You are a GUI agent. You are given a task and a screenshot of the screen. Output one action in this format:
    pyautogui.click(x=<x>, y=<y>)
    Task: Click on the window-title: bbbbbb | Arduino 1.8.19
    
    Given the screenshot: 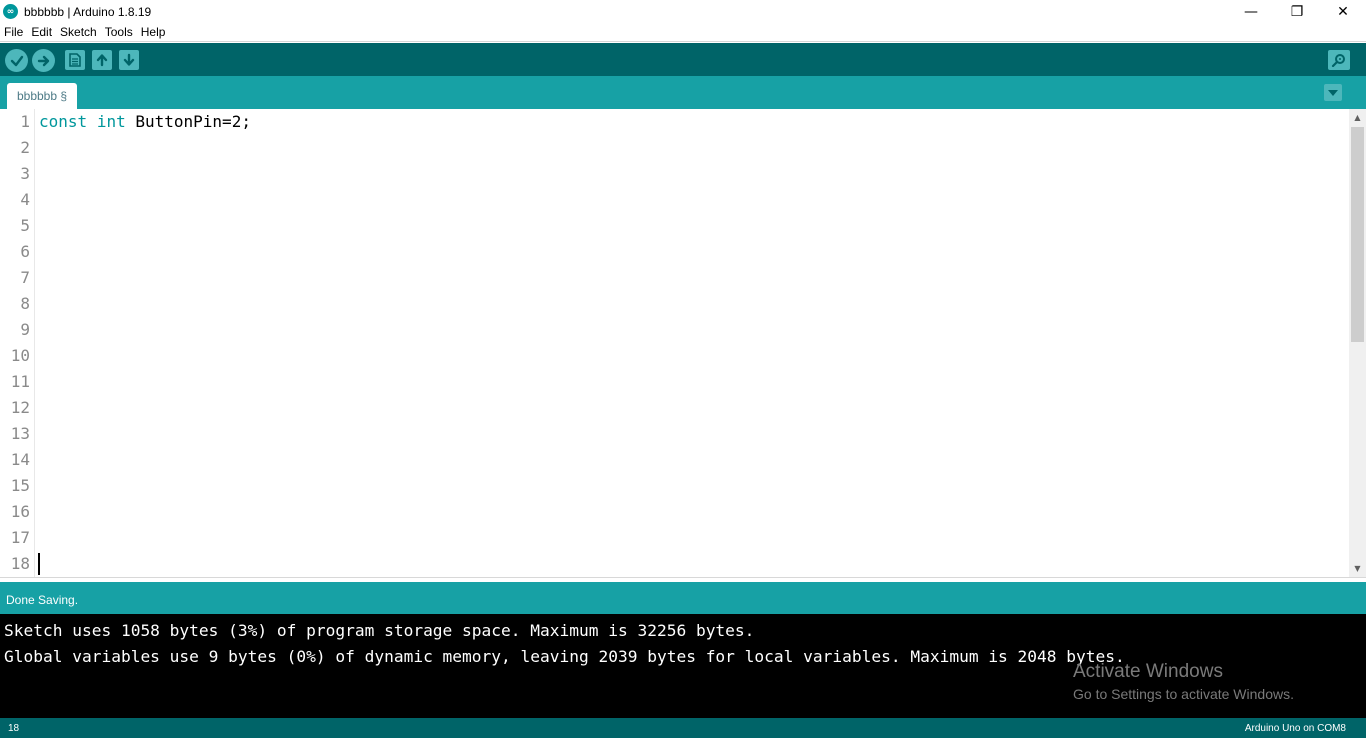 What is the action you would take?
    pyautogui.click(x=88, y=11)
    